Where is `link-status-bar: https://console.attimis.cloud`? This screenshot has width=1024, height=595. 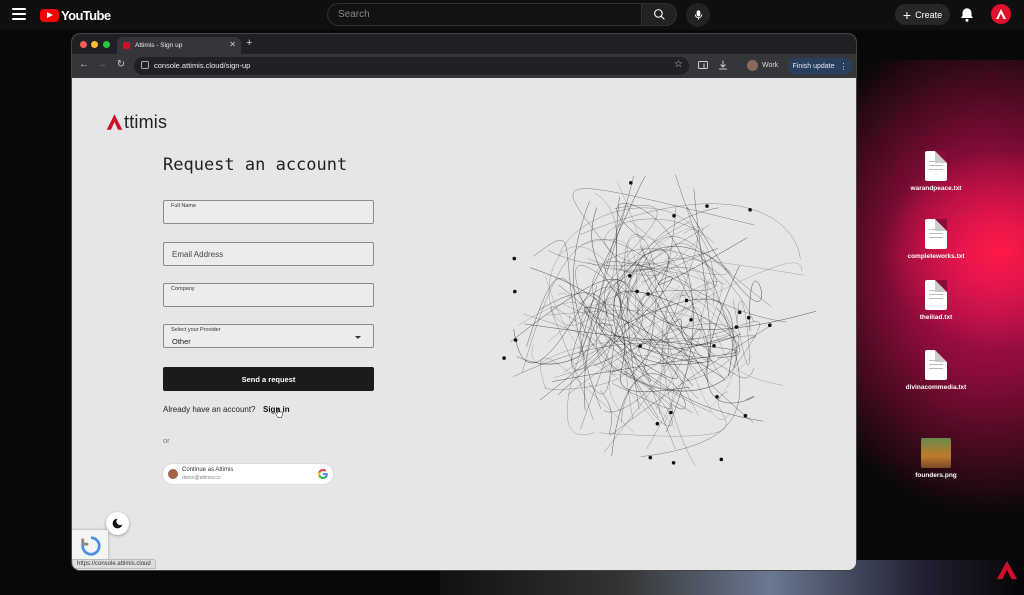
link-status-bar: https://console.attimis.cloud is located at coordinates (114, 564).